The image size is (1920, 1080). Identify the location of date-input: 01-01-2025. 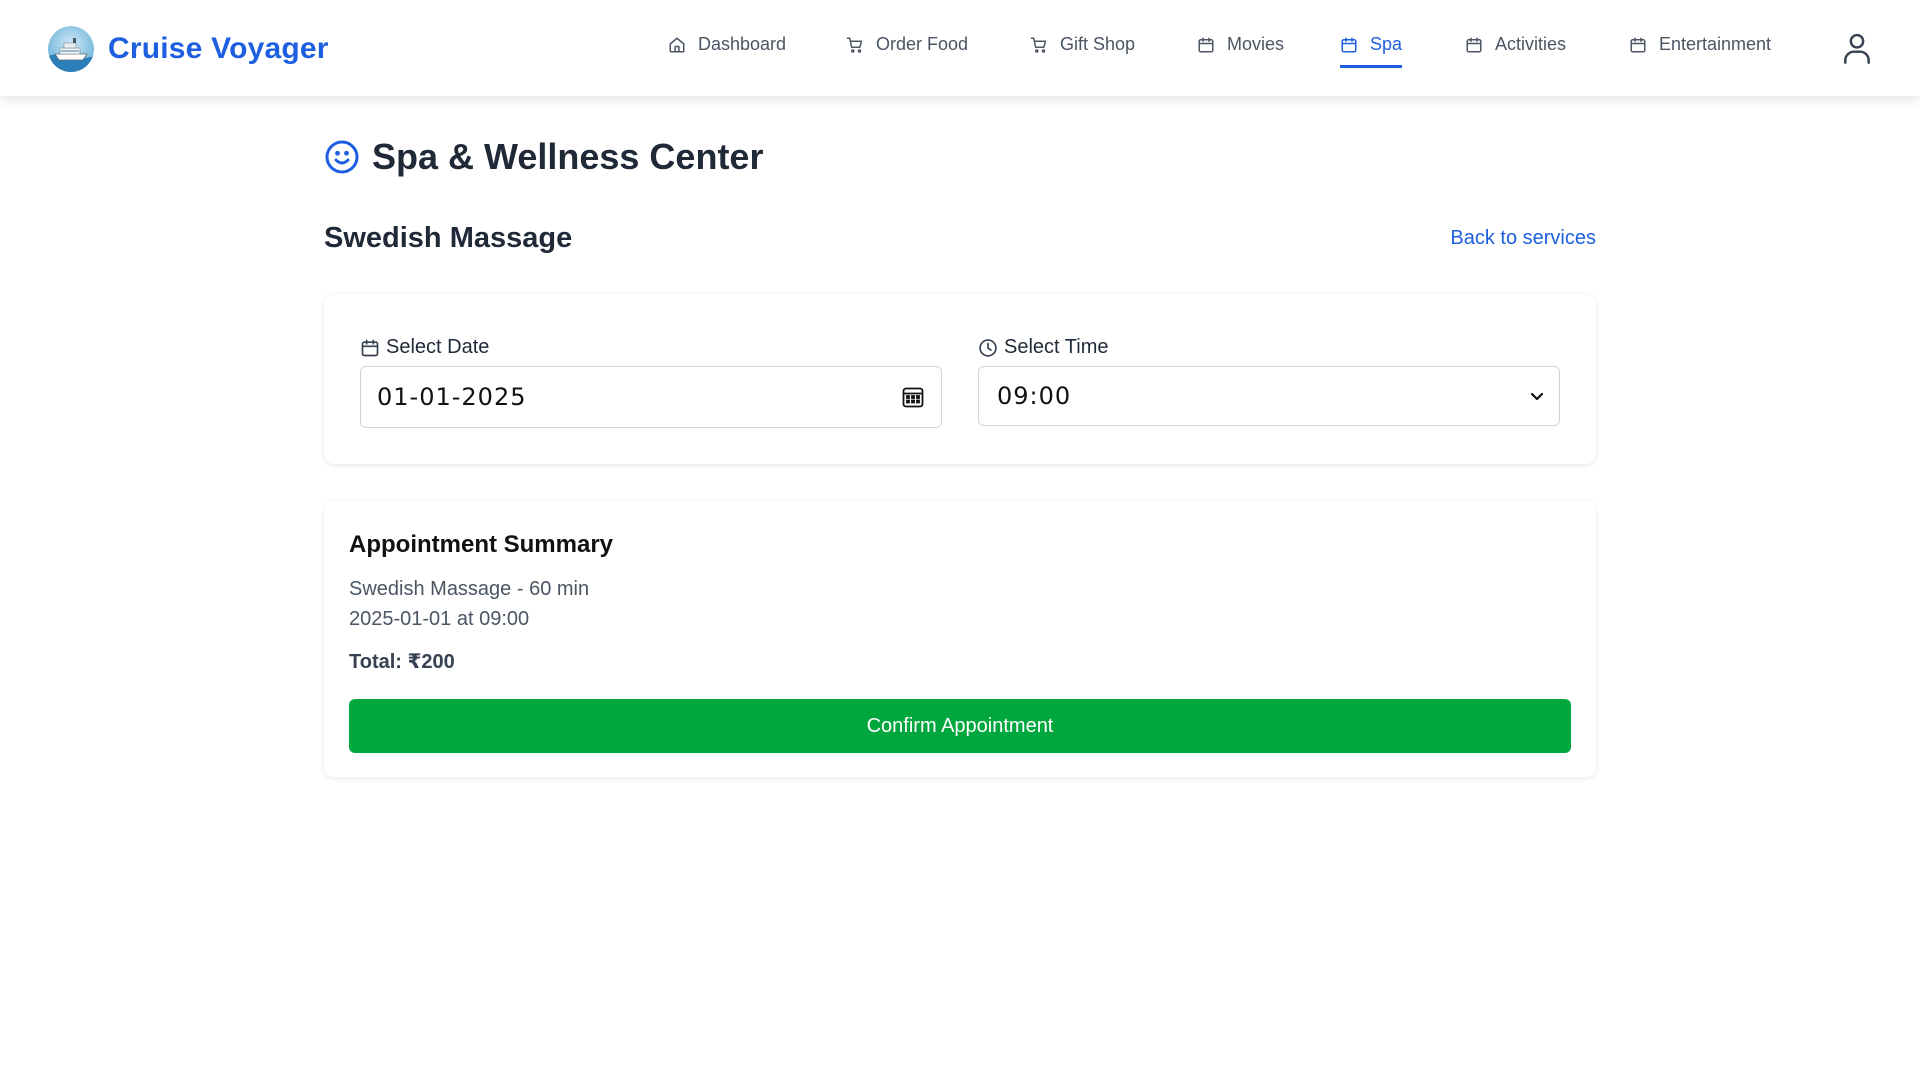
(651, 397).